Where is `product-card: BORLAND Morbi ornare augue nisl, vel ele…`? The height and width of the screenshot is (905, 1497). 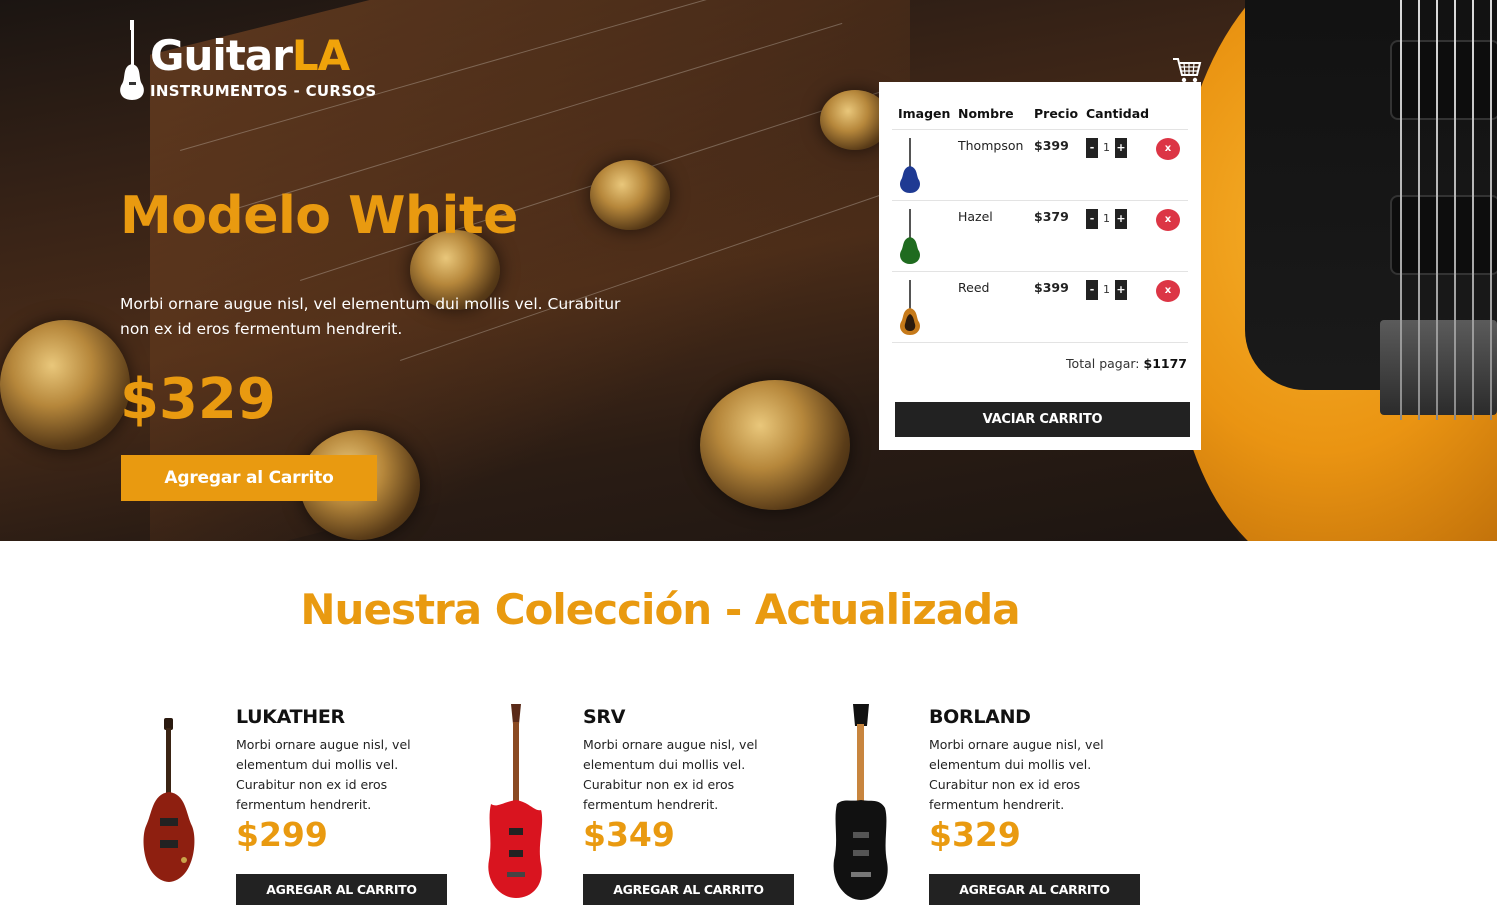 product-card: BORLAND Morbi ornare augue nisl, vel ele… is located at coordinates (996, 802).